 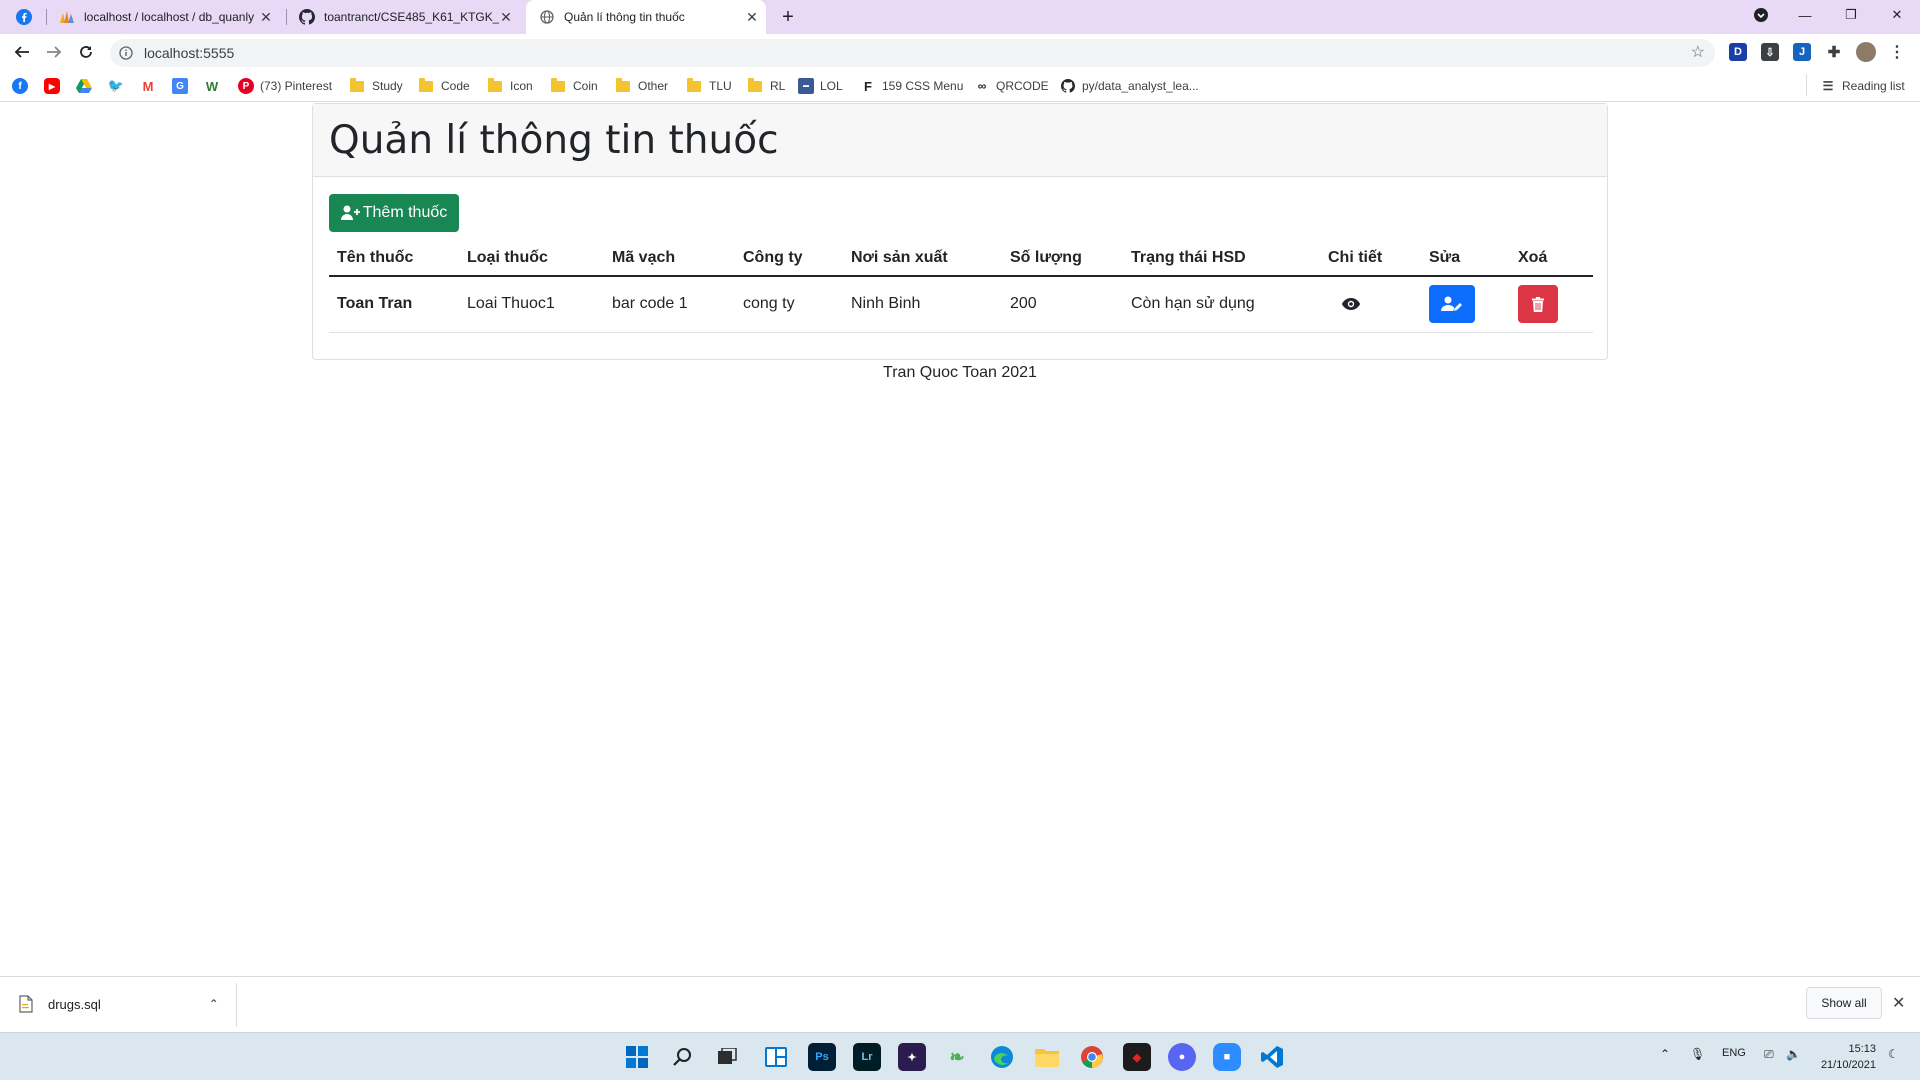 What do you see at coordinates (180, 86) in the screenshot?
I see `google-translate-icon: G` at bounding box center [180, 86].